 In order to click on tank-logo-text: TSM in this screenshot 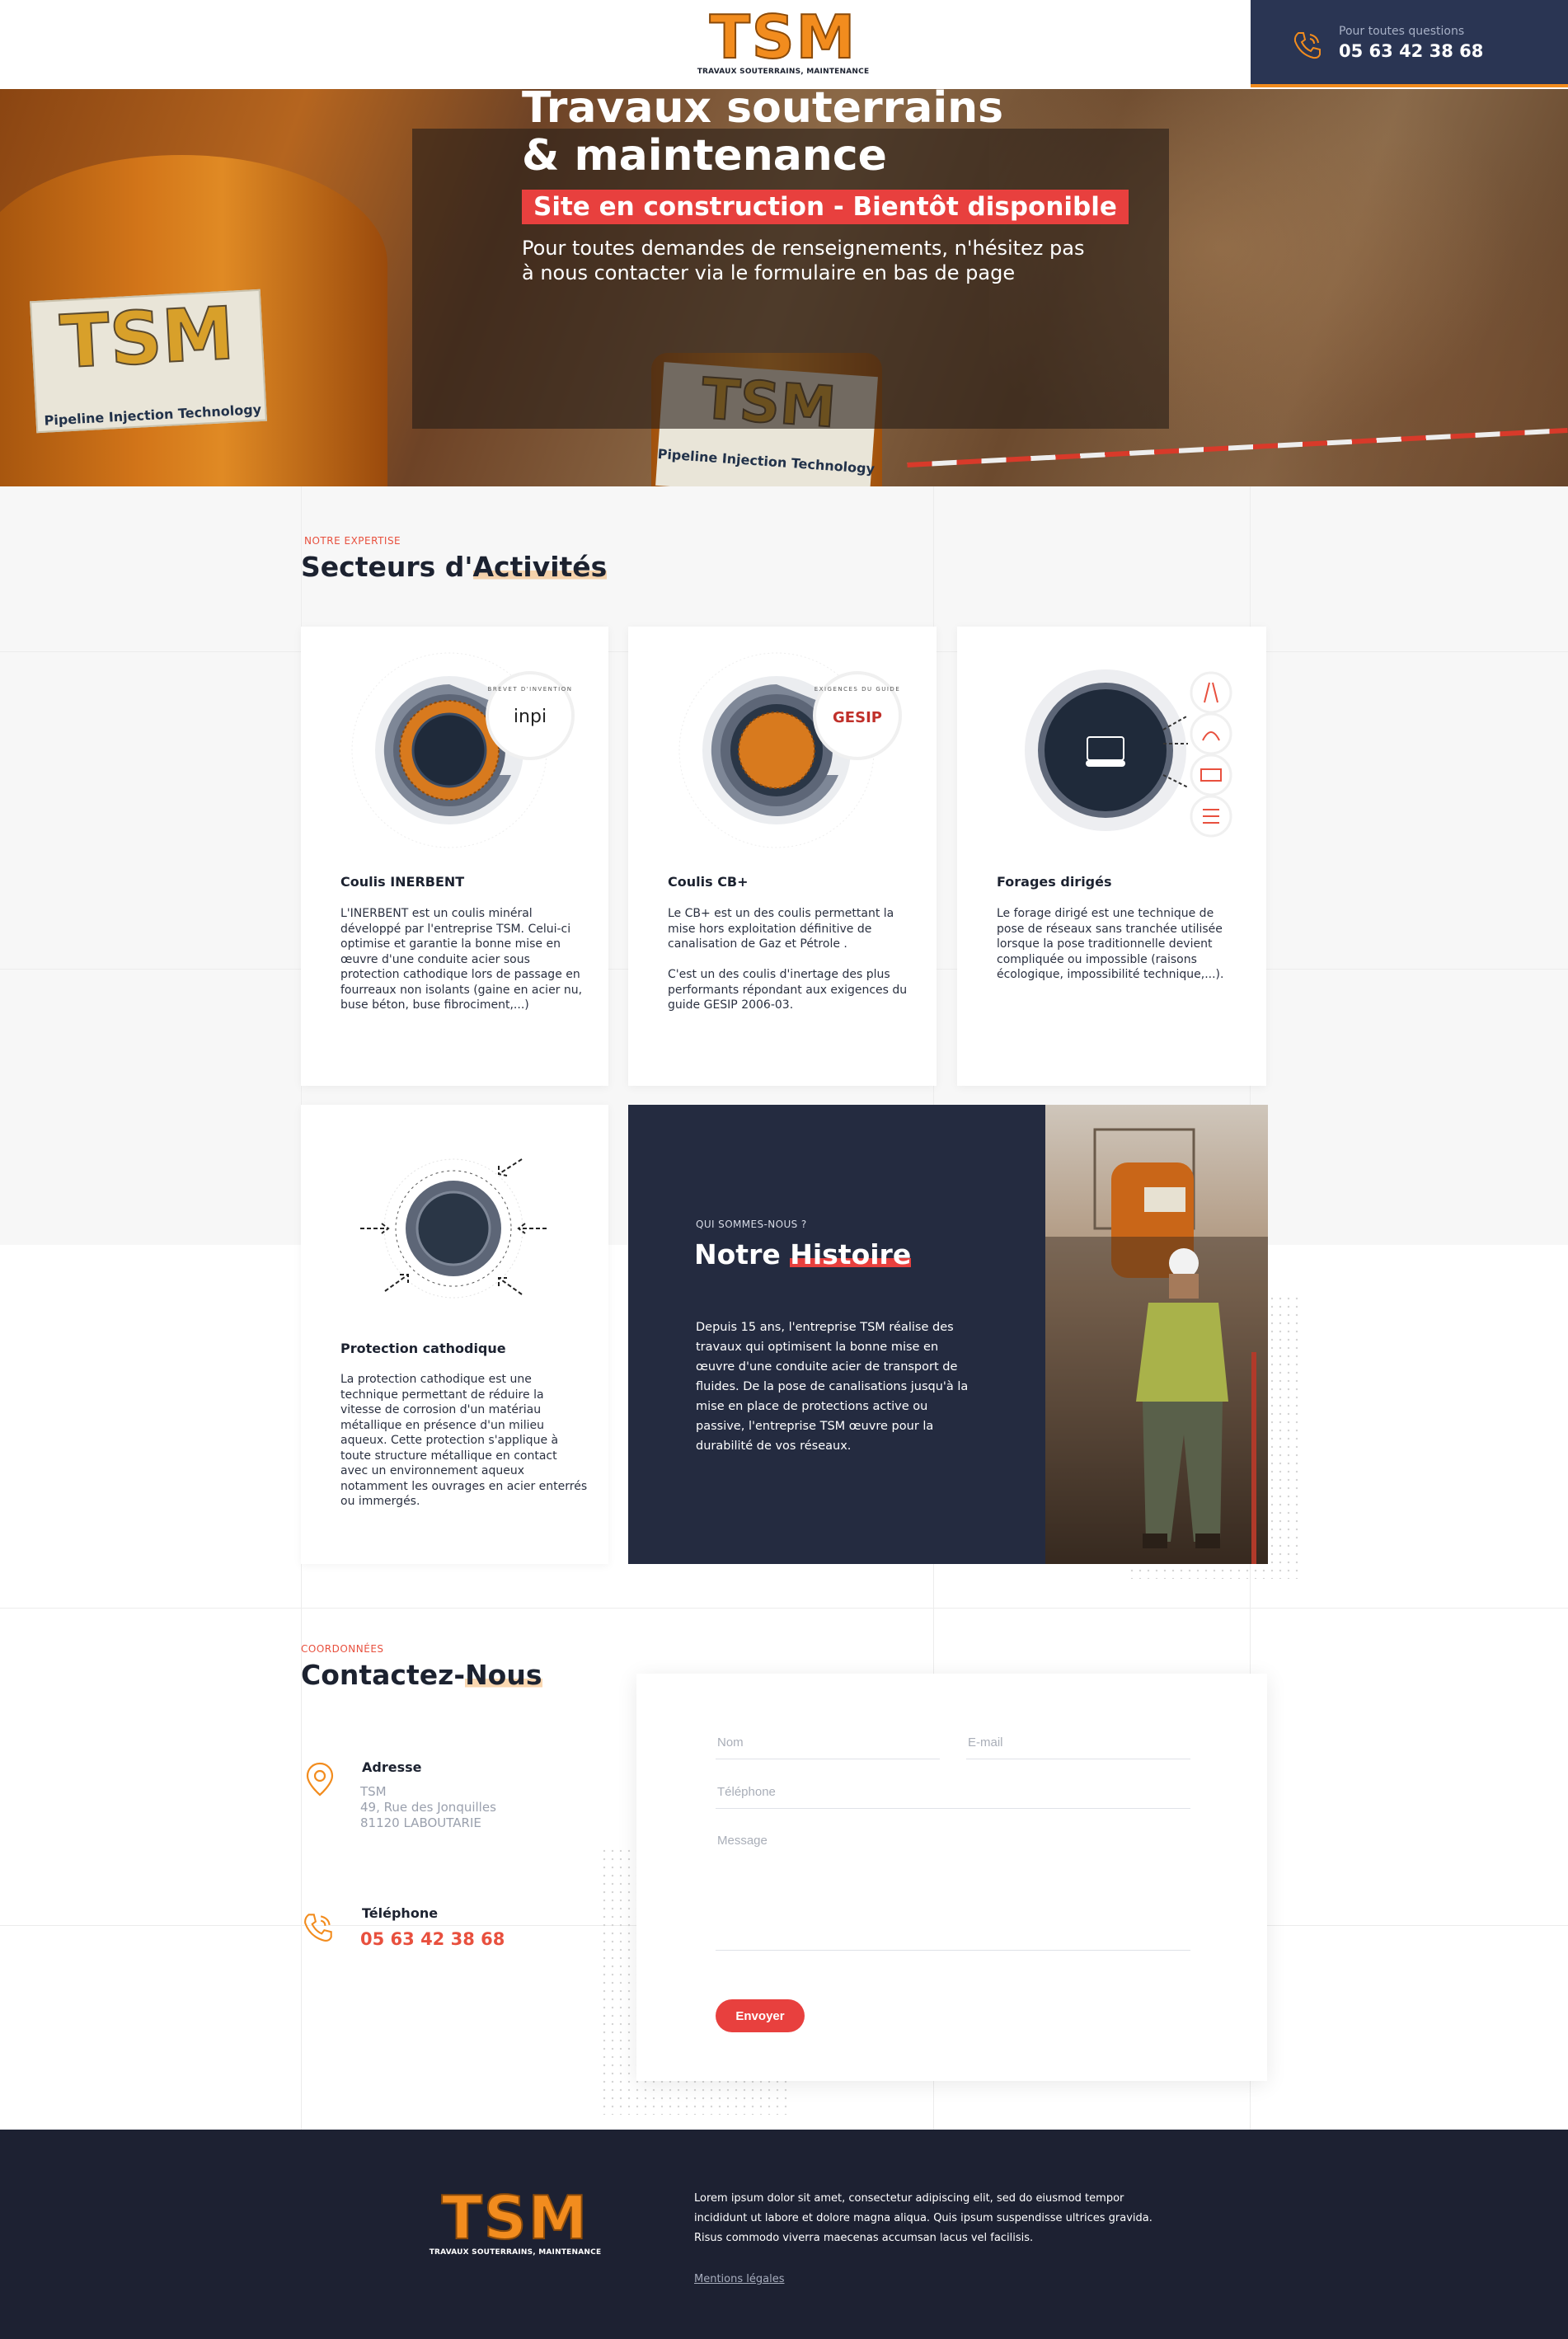, I will do `click(147, 338)`.